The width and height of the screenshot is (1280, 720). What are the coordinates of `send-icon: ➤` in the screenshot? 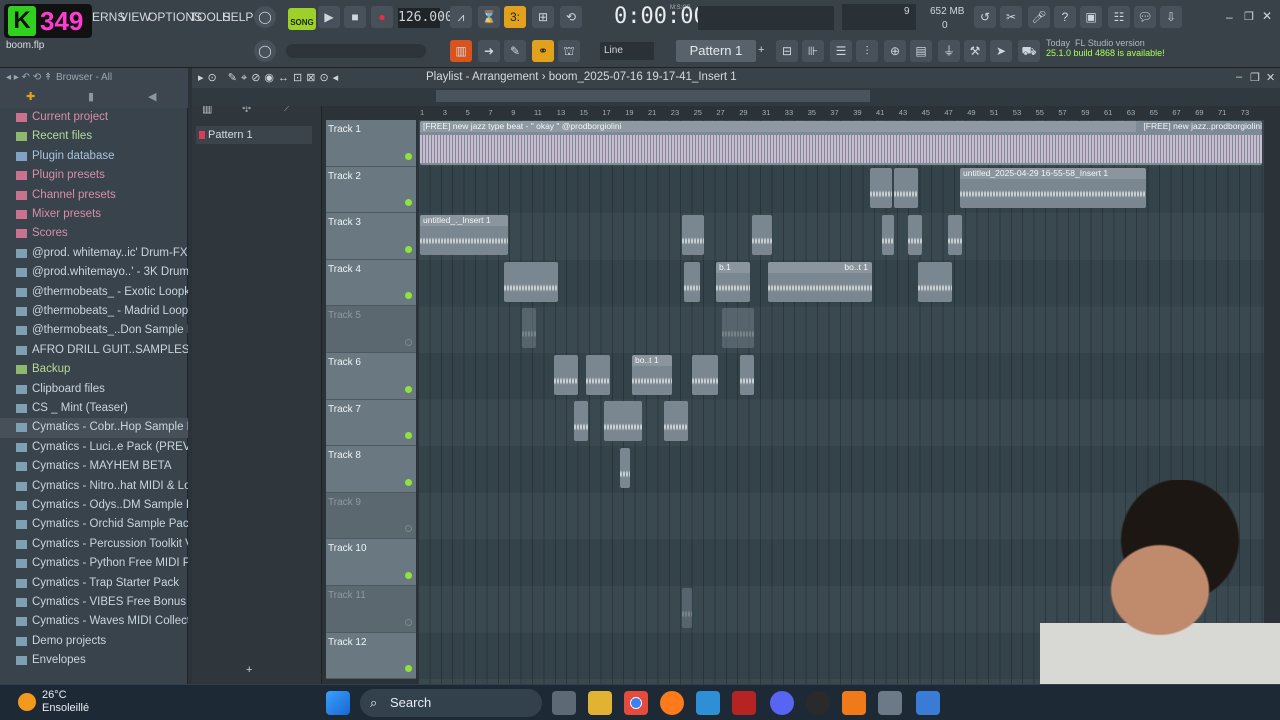 It's located at (1001, 51).